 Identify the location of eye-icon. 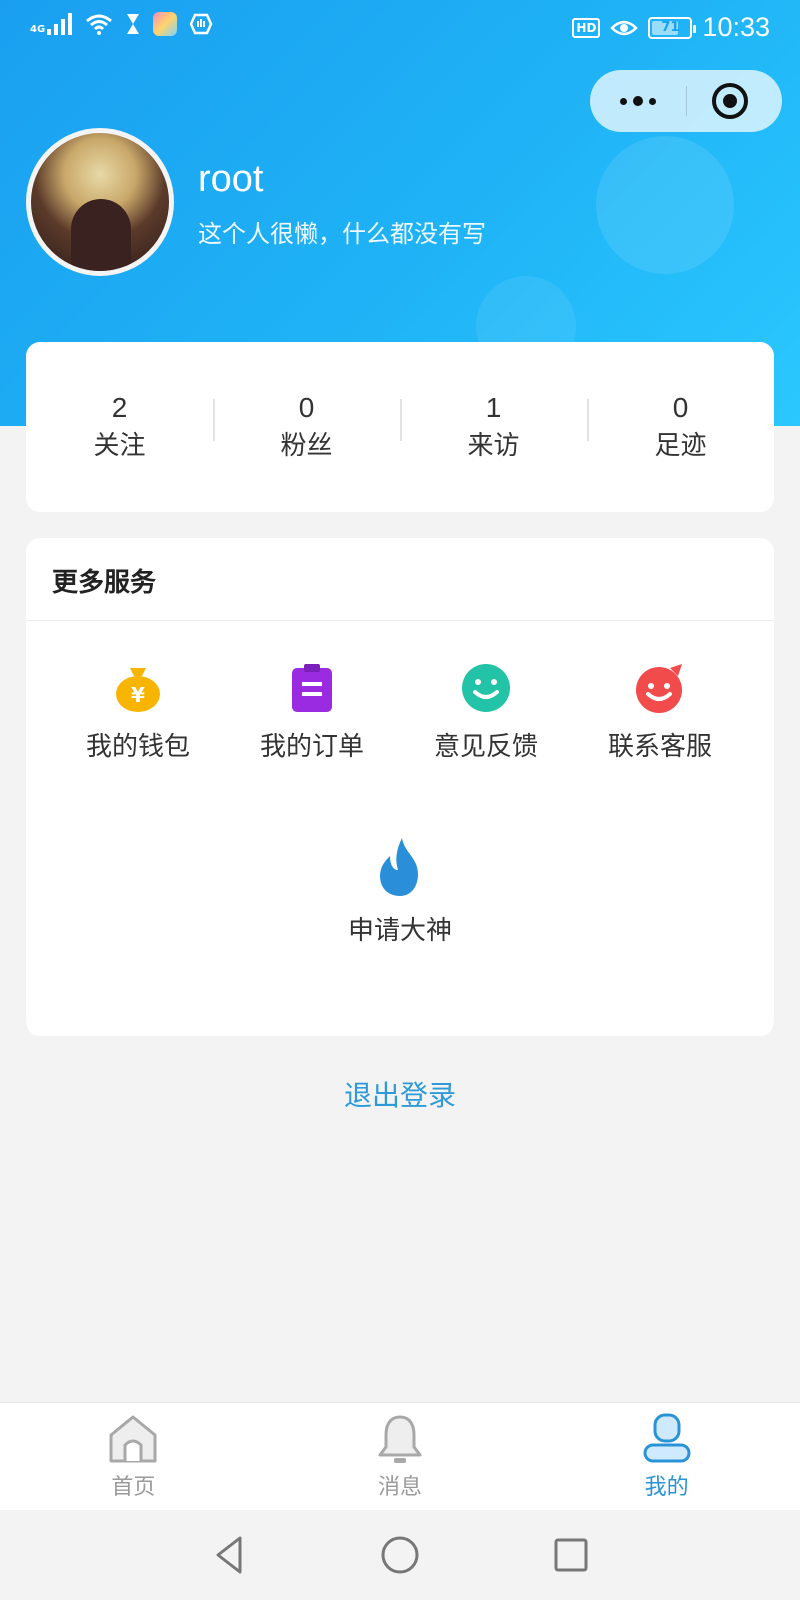
(624, 27).